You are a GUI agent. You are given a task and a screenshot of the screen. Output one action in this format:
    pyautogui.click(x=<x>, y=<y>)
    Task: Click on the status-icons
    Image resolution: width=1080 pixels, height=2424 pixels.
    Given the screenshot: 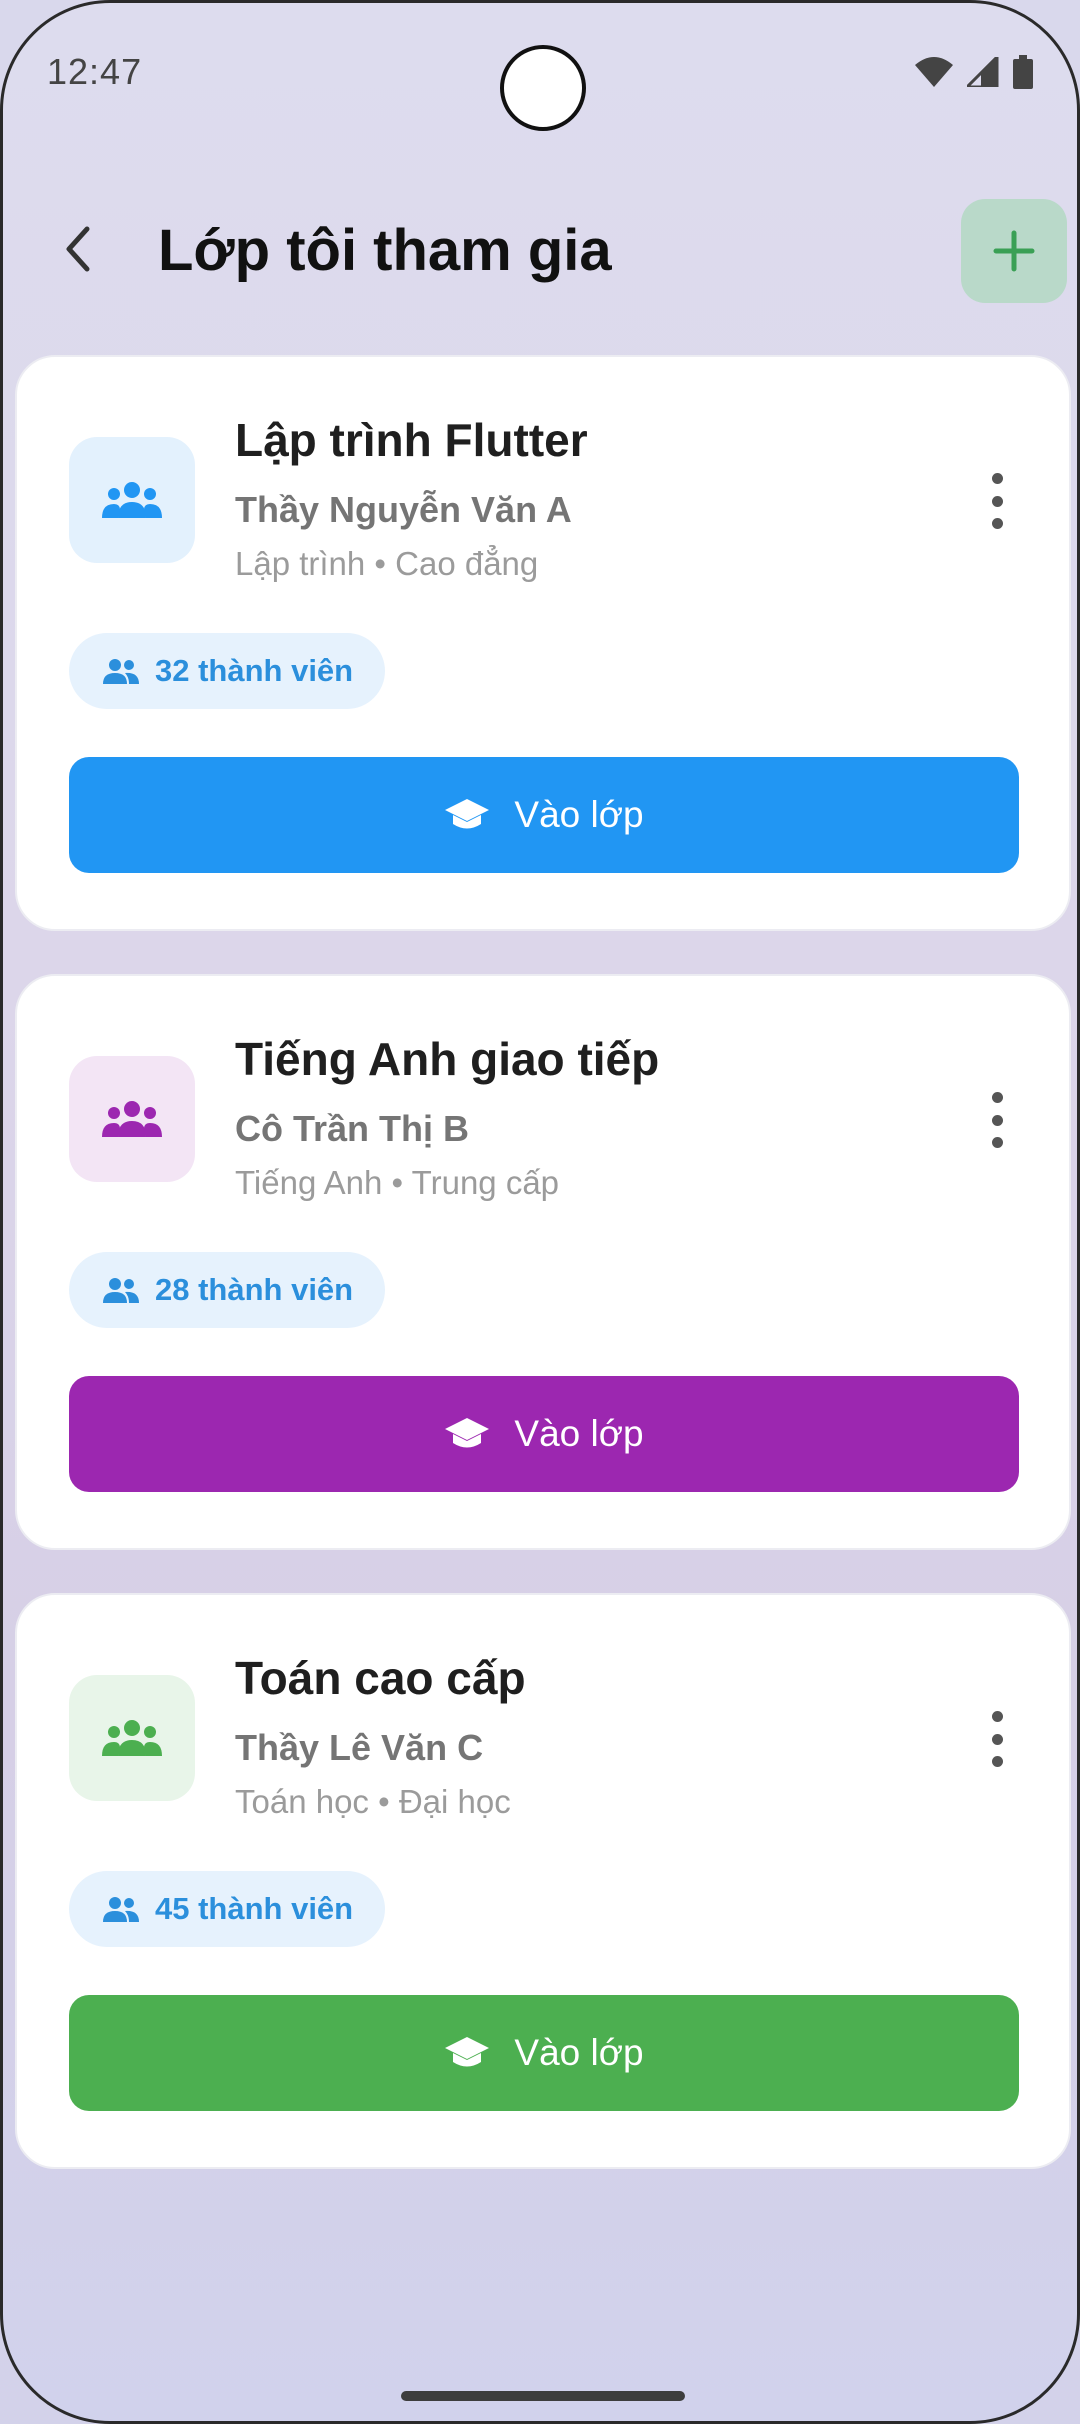 What is the action you would take?
    pyautogui.click(x=974, y=72)
    